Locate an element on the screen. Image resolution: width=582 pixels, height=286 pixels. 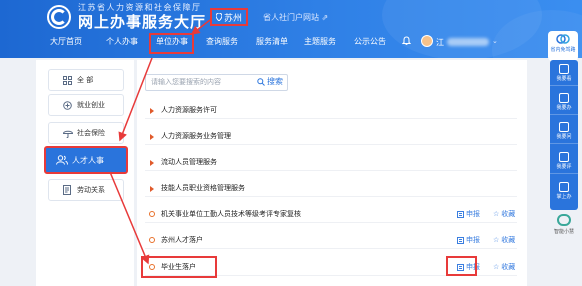
category-label: 社会保险 is located at coordinates (91, 133).